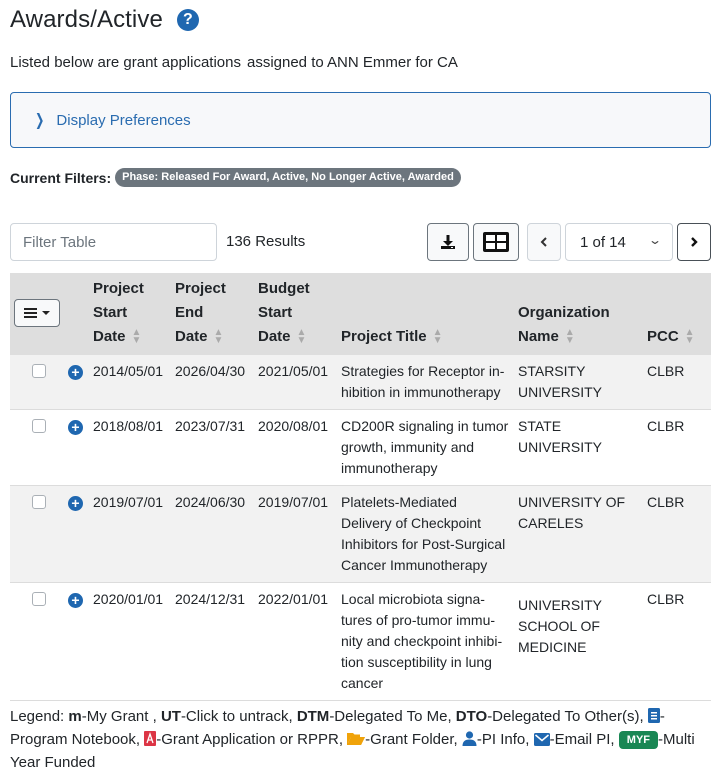 The image size is (719, 776). I want to click on legend-code-ut: UT, so click(170, 716).